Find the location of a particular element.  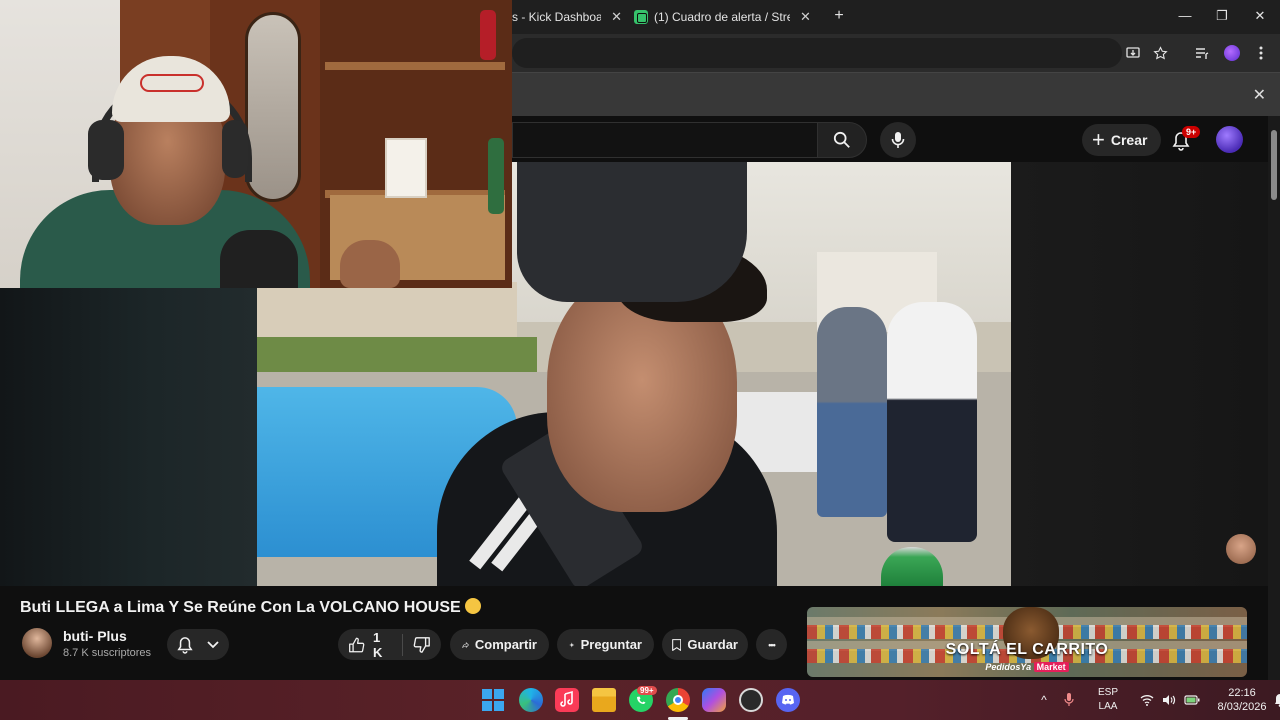

ad-brand: PedidosYa Market is located at coordinates (1027, 667).